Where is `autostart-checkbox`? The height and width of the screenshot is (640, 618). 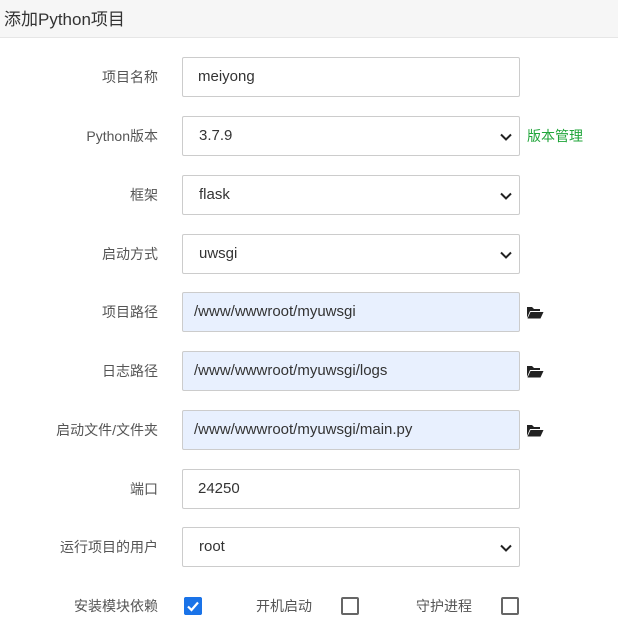 autostart-checkbox is located at coordinates (350, 606).